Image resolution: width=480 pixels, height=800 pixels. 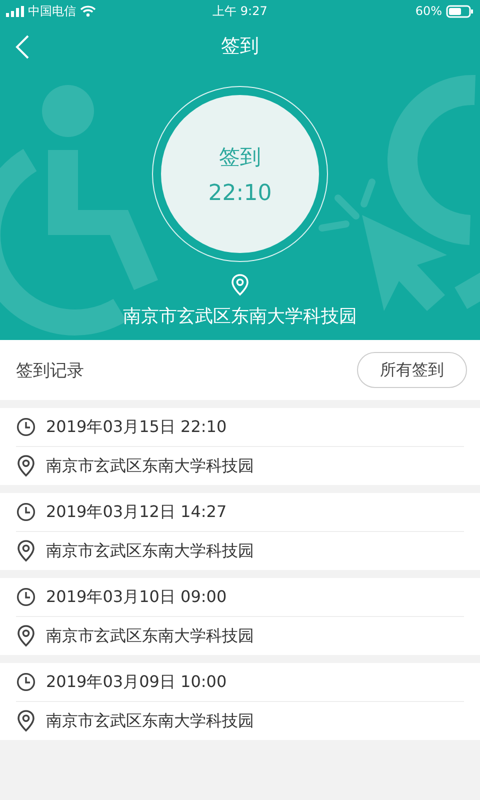 What do you see at coordinates (136, 682) in the screenshot?
I see `record-time: 2019年03月09日 10:00` at bounding box center [136, 682].